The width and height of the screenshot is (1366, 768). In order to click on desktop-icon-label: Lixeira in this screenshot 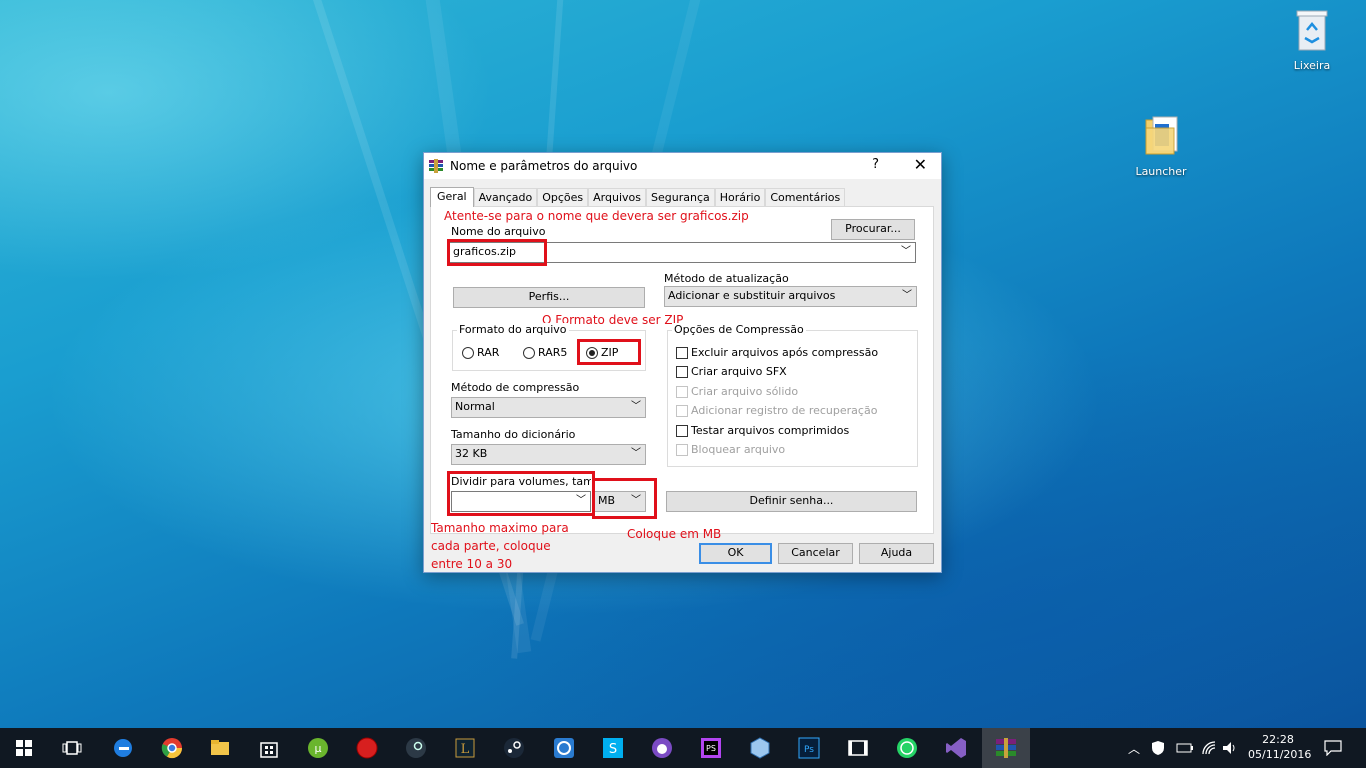, I will do `click(1312, 65)`.